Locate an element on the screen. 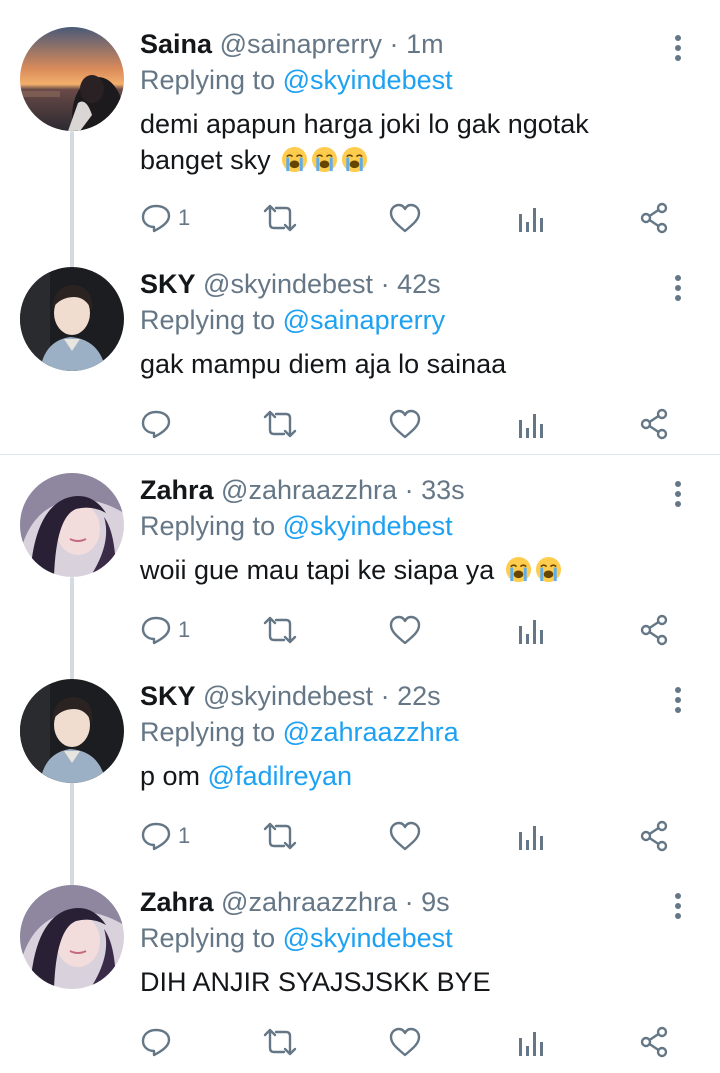 The width and height of the screenshot is (720, 1073). timestamp: 42s is located at coordinates (419, 284).